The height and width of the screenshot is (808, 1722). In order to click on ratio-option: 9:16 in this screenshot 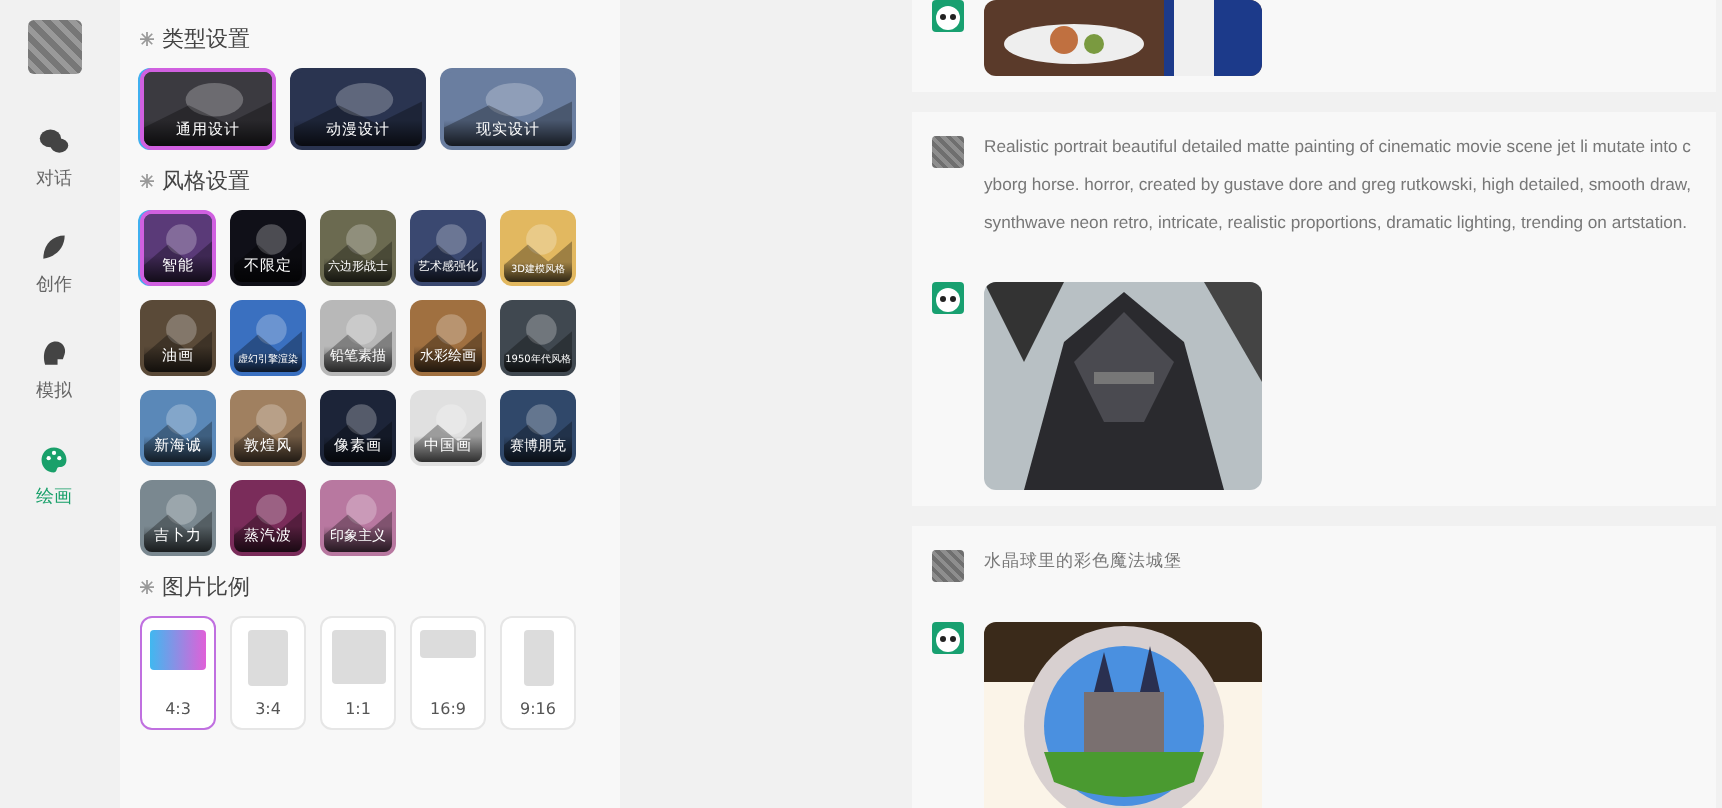, I will do `click(538, 673)`.